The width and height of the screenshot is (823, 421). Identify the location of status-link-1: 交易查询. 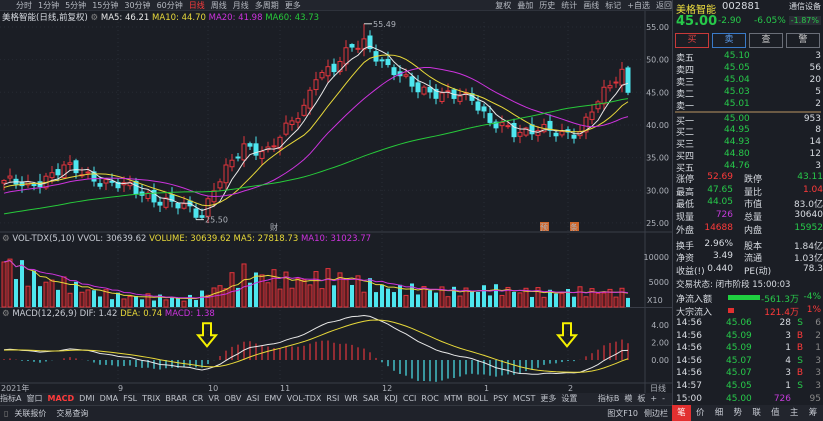
(72, 413).